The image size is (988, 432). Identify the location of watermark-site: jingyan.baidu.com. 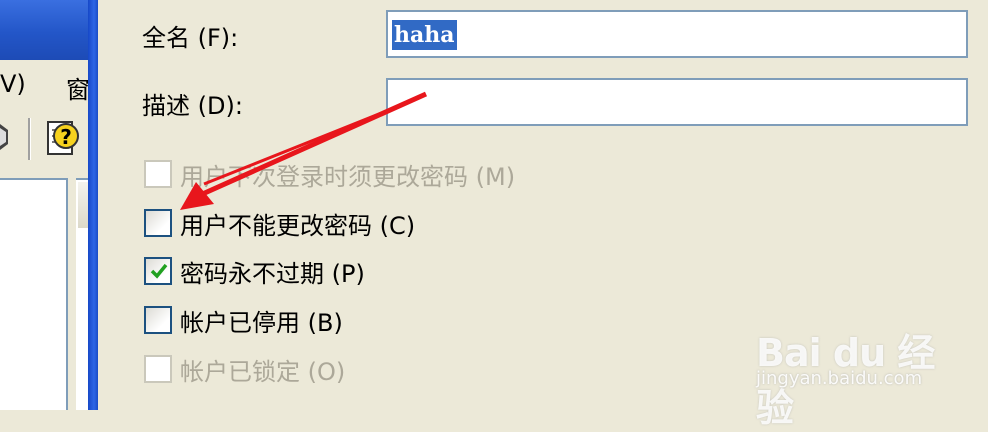
(839, 378).